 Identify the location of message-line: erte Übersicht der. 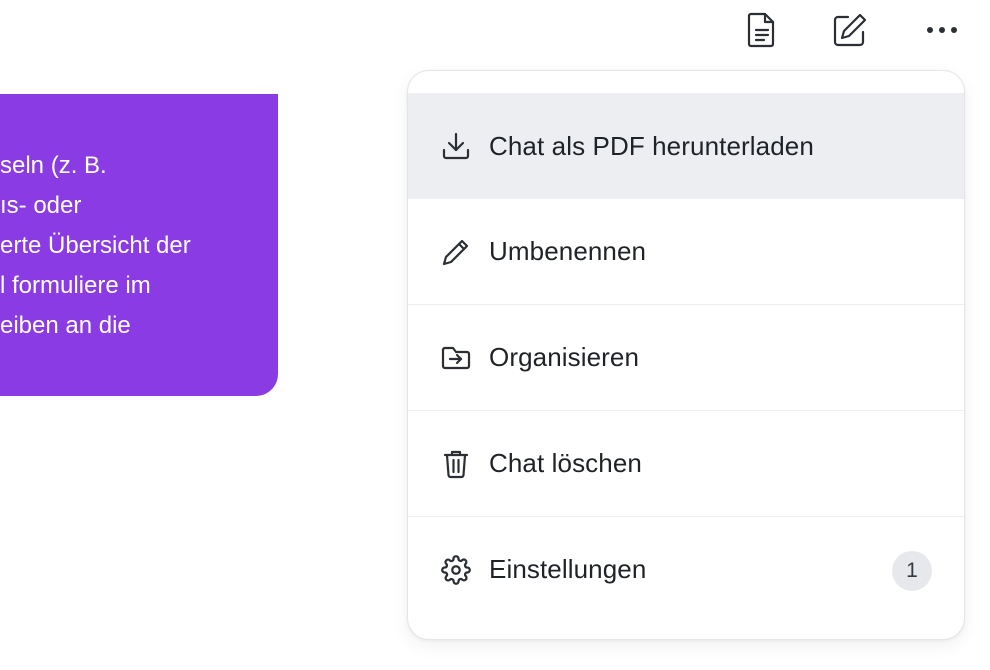
(95, 245).